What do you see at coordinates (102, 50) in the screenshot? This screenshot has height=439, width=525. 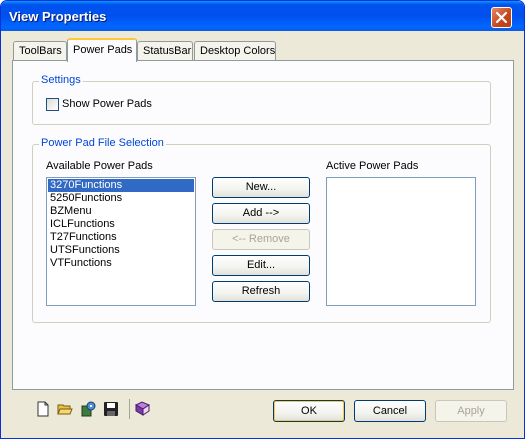 I see `tab-power-pads: Power Pads` at bounding box center [102, 50].